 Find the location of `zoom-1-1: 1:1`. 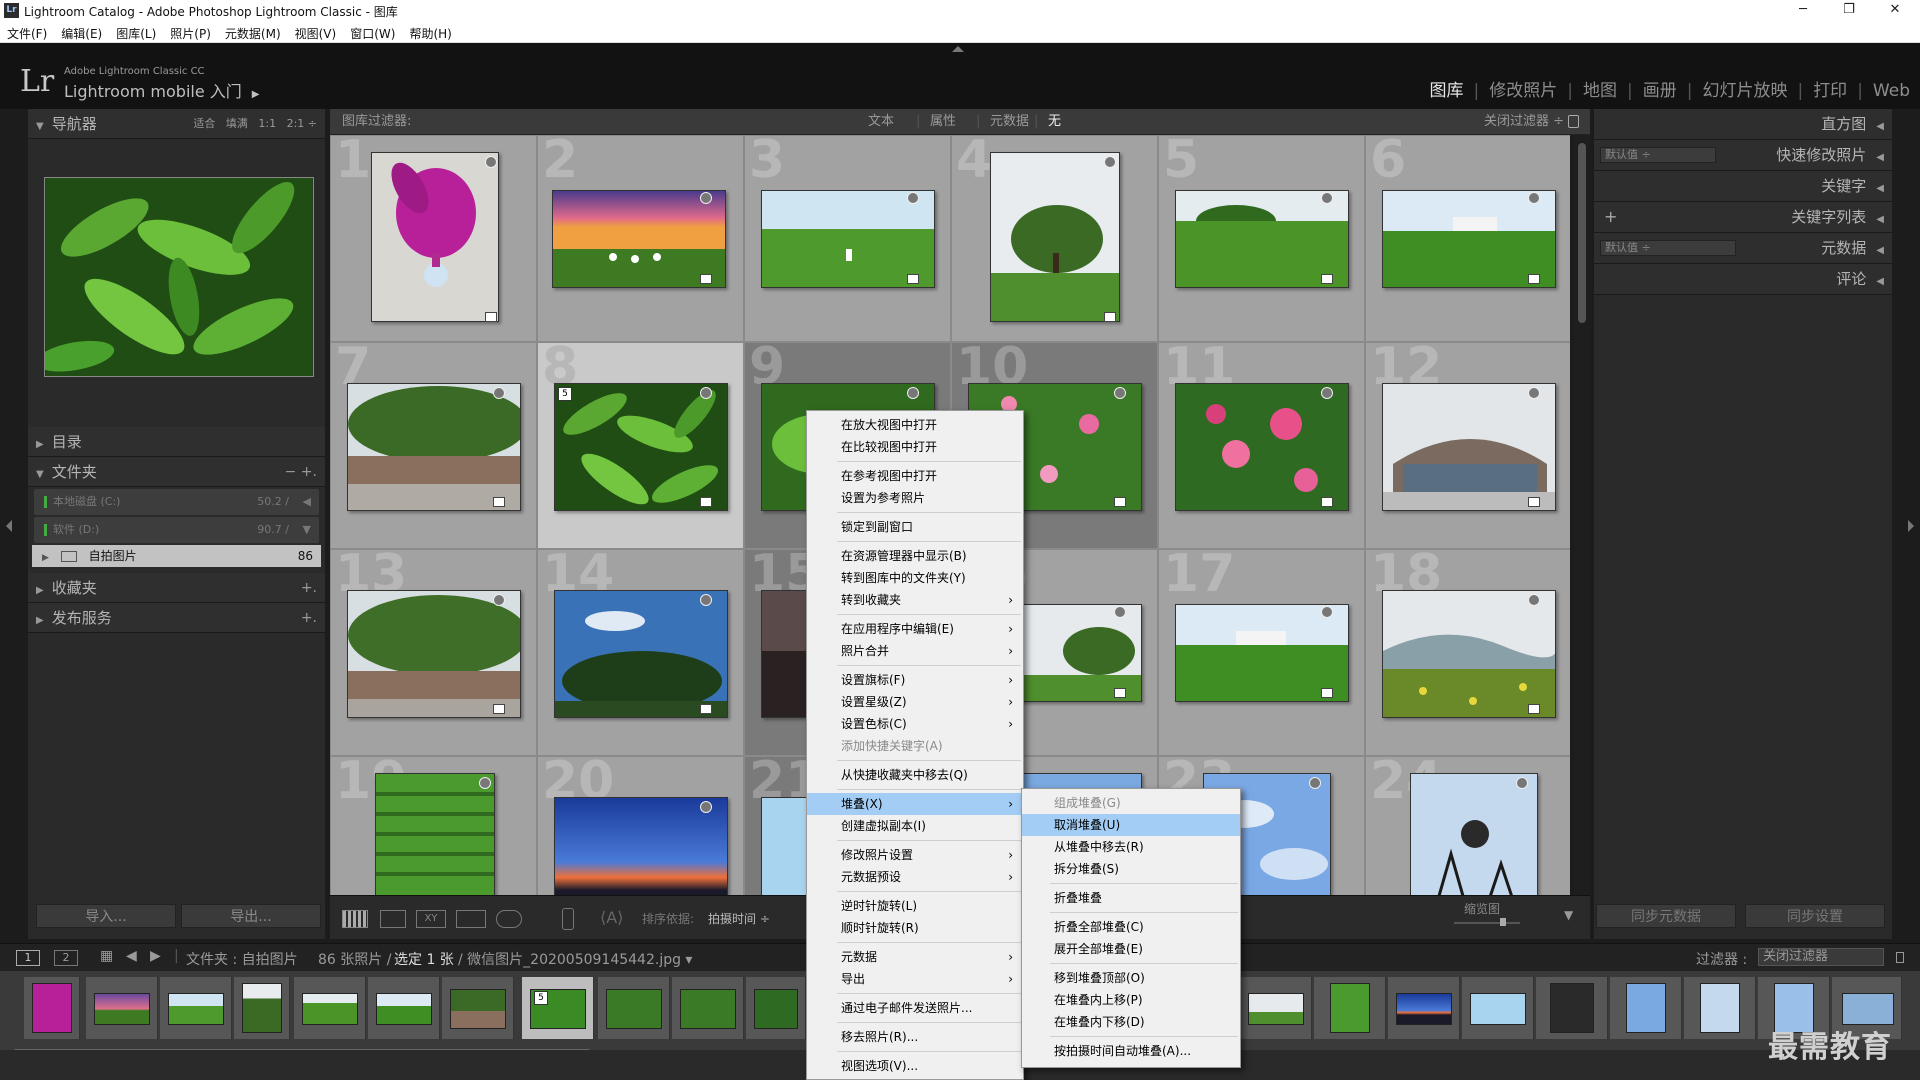

zoom-1-1: 1:1 is located at coordinates (267, 123).